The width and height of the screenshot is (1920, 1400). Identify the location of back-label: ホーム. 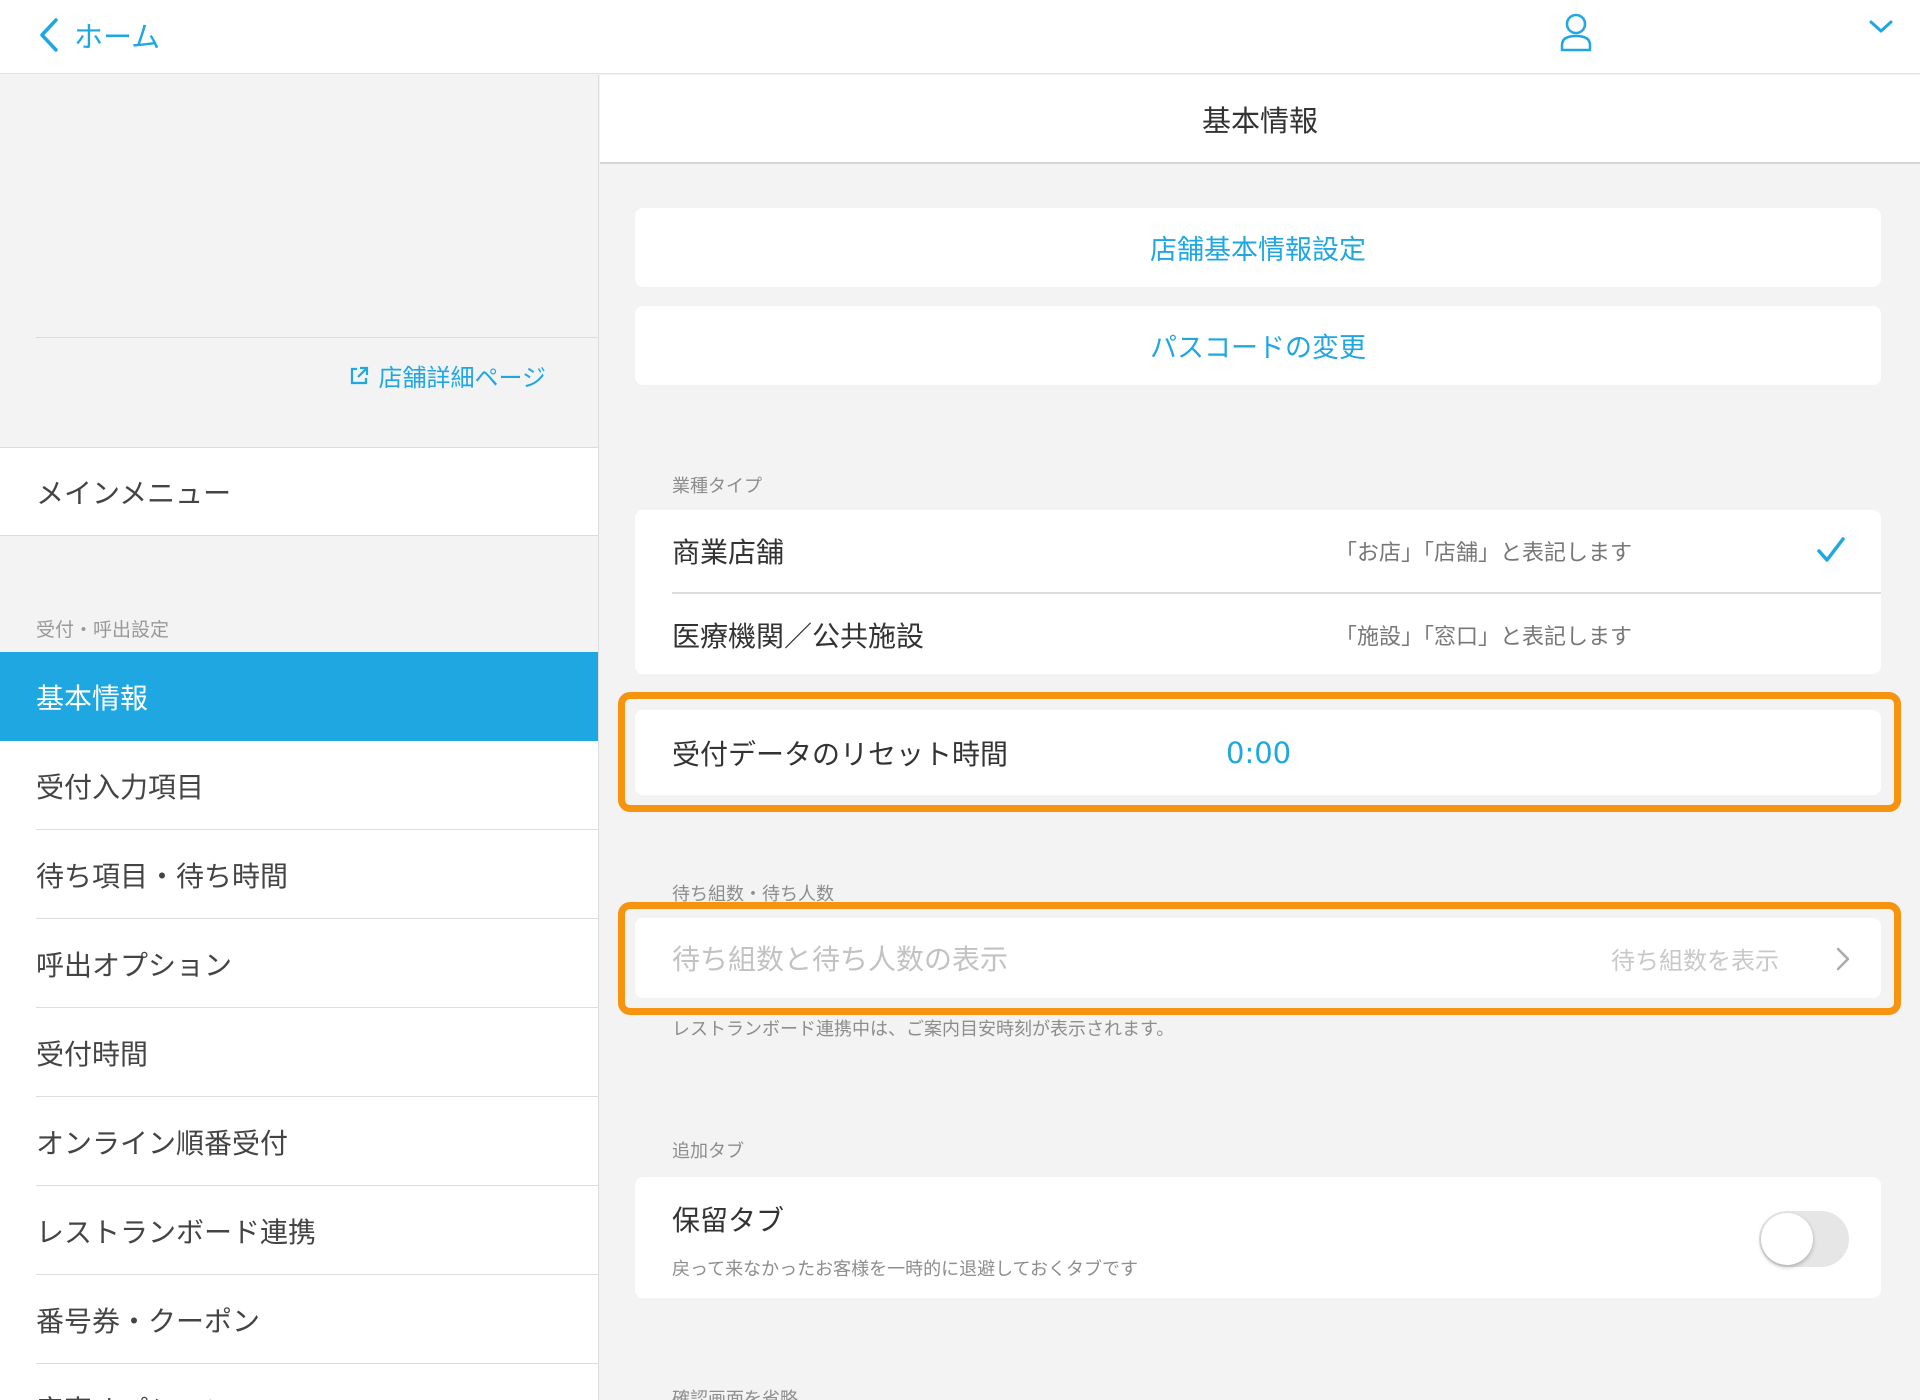
(117, 37).